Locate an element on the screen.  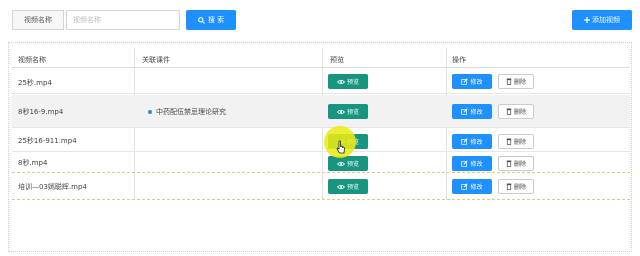
pointer-cursor-icon is located at coordinates (341, 147).